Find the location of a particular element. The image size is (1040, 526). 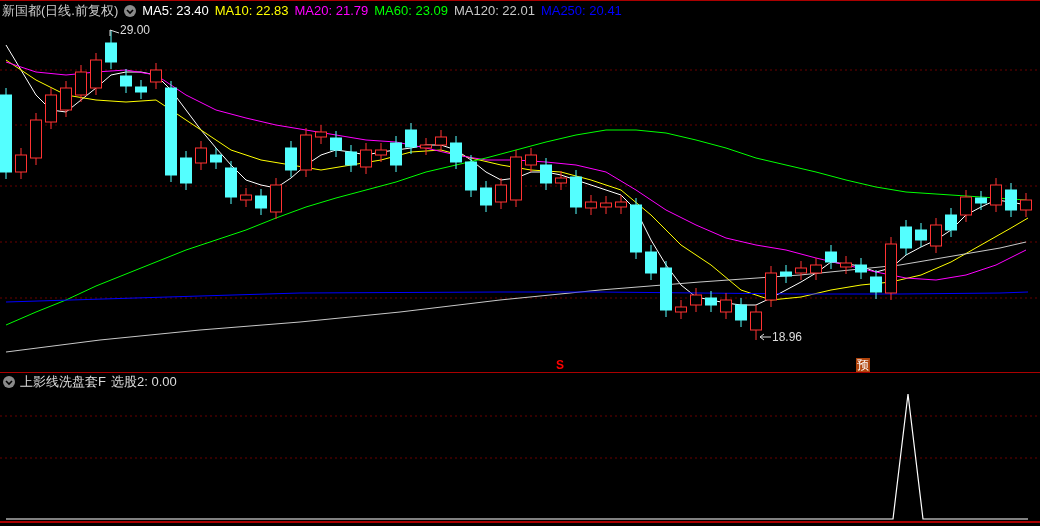

indicator-name: 上影线洗盘套F is located at coordinates (63, 382).